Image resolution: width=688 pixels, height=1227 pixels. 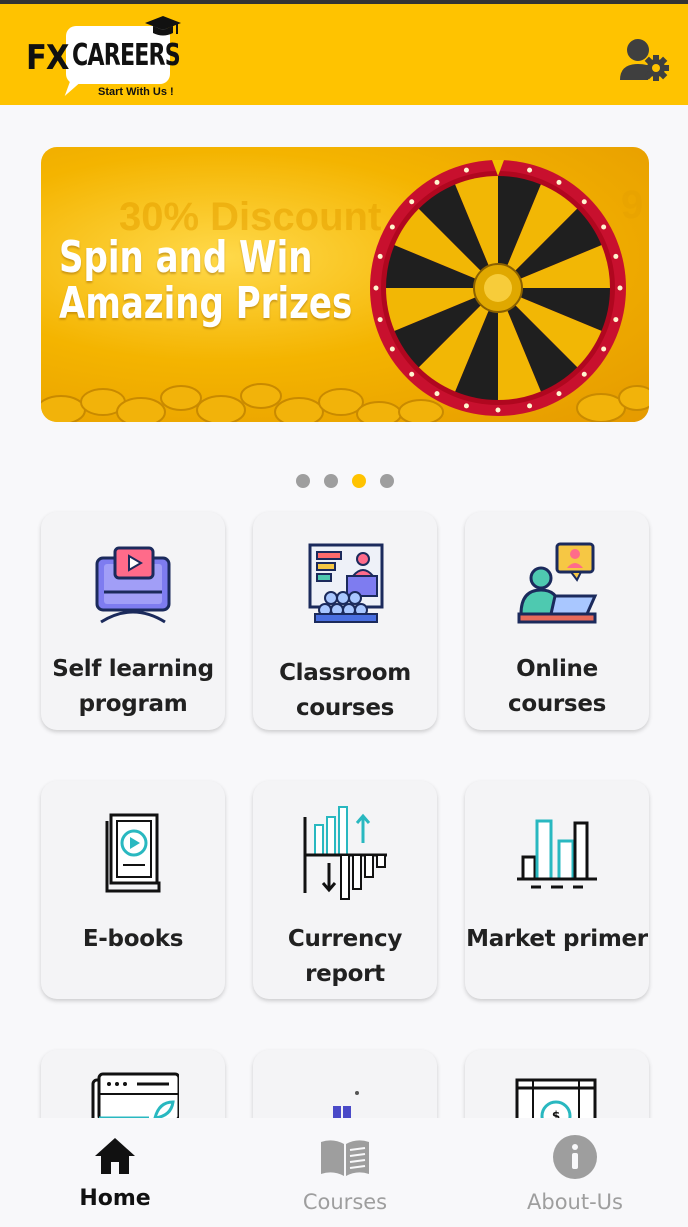 I want to click on user-settings-button, so click(x=645, y=61).